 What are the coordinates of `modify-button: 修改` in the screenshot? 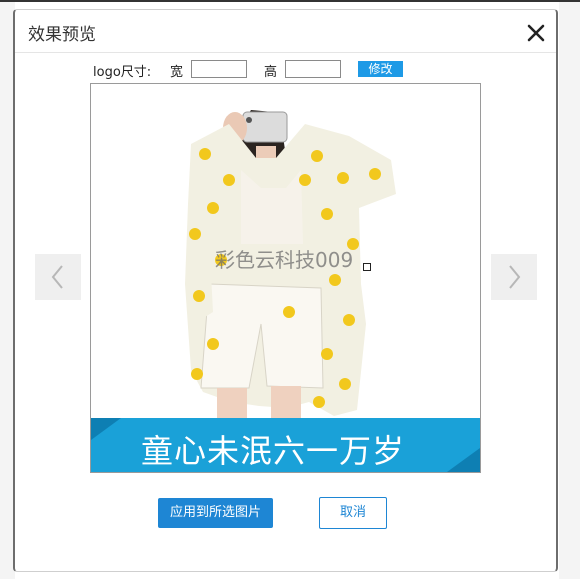 It's located at (380, 69).